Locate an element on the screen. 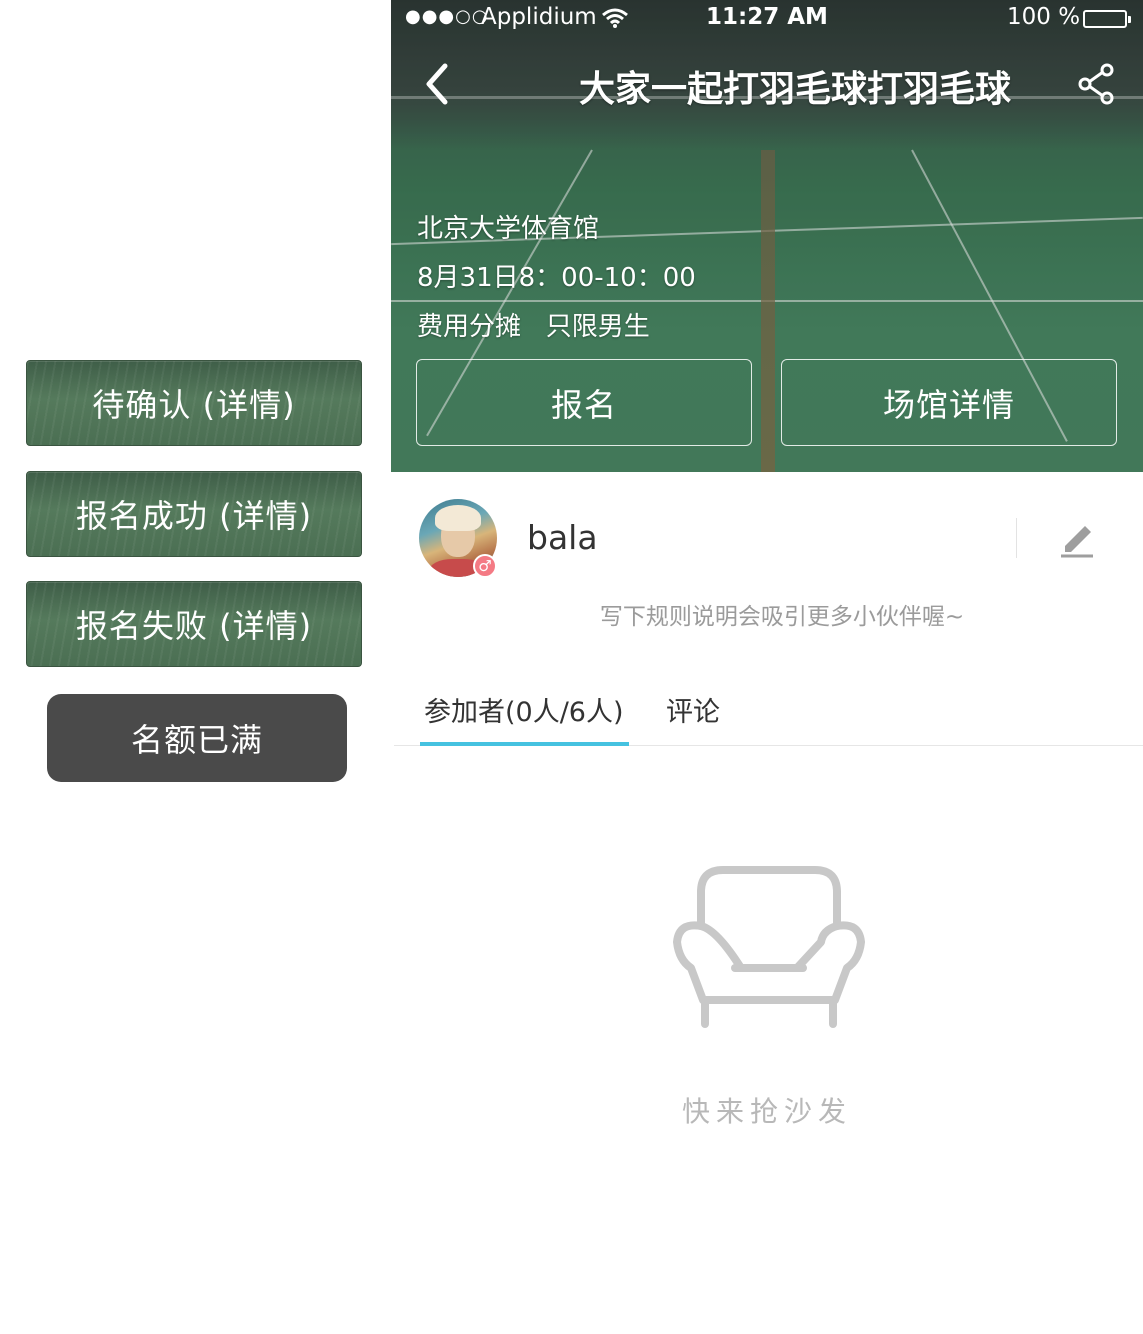 The image size is (1143, 1334). battery-icon is located at coordinates (1107, 19).